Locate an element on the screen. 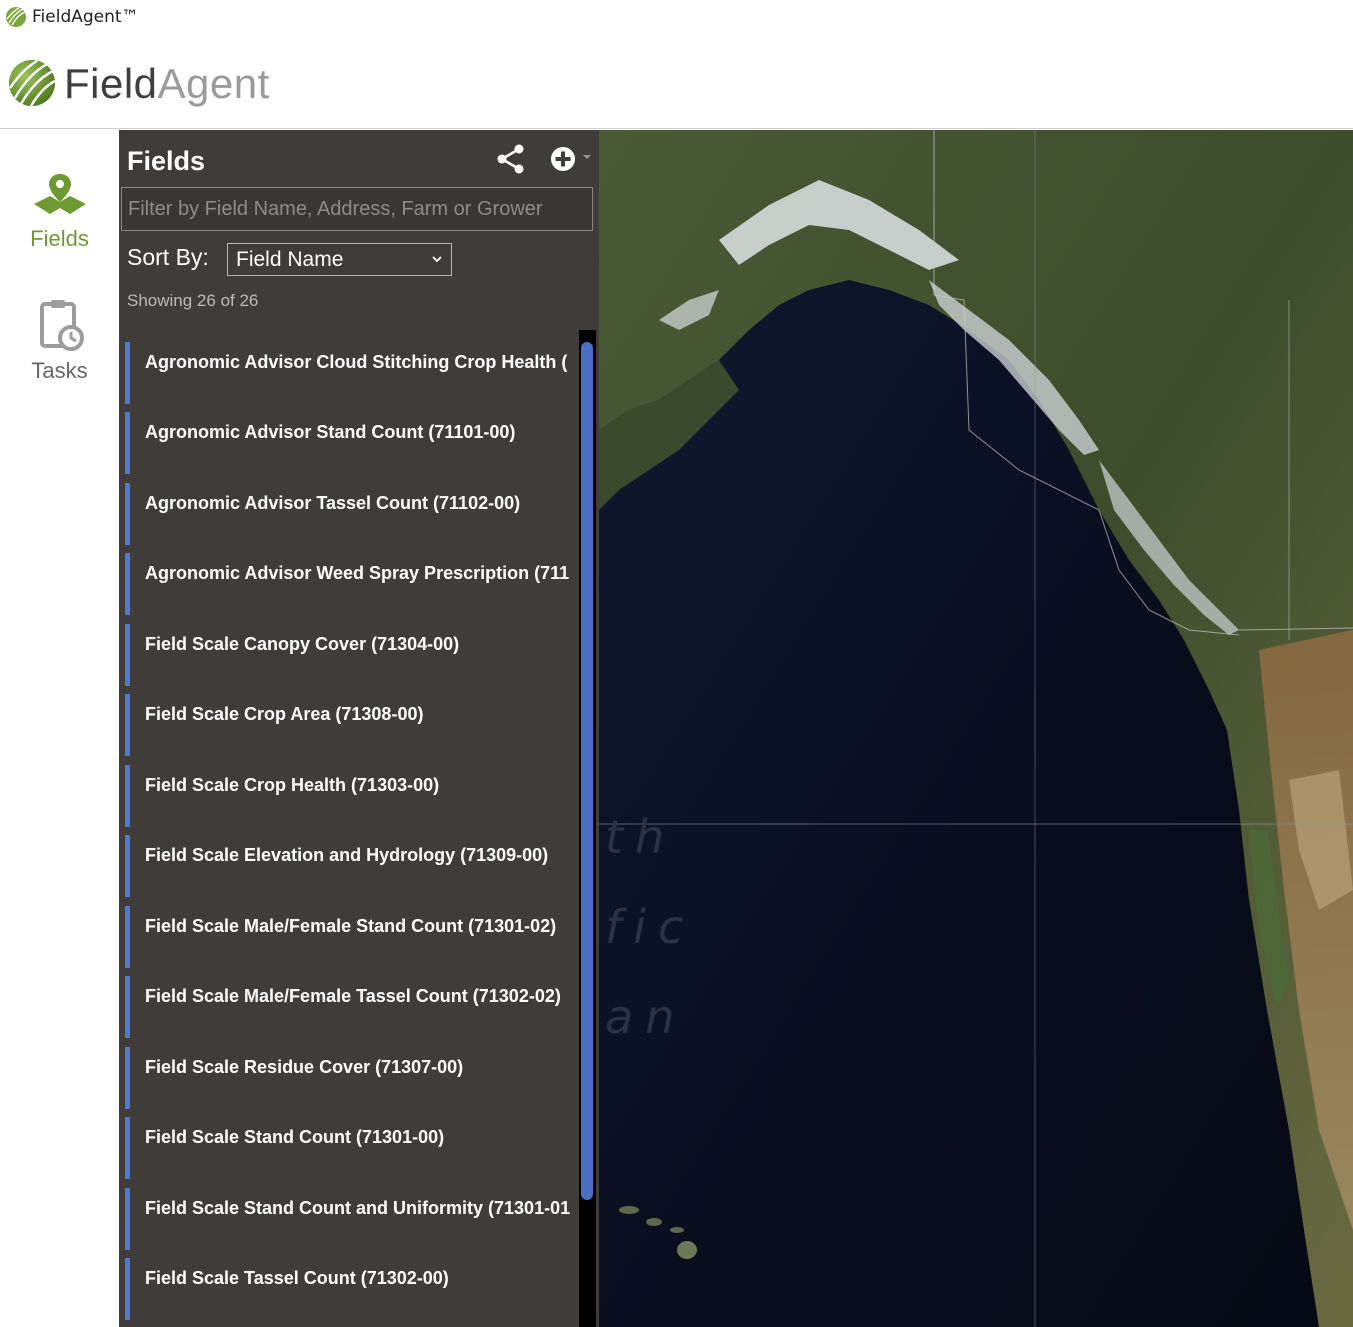  field-name: Field Scale Residue Cover (71307-00) is located at coordinates (304, 1067).